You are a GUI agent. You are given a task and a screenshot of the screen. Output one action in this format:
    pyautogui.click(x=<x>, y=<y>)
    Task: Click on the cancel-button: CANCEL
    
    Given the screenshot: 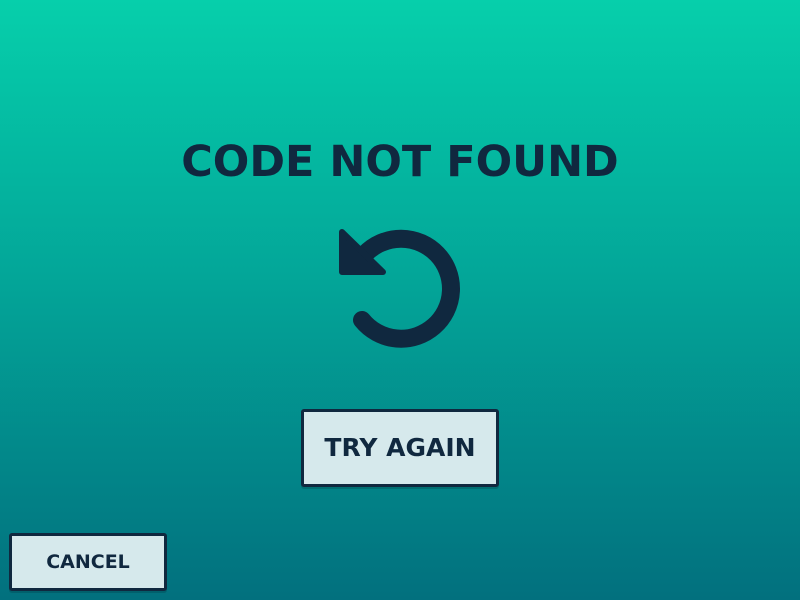 What is the action you would take?
    pyautogui.click(x=88, y=562)
    